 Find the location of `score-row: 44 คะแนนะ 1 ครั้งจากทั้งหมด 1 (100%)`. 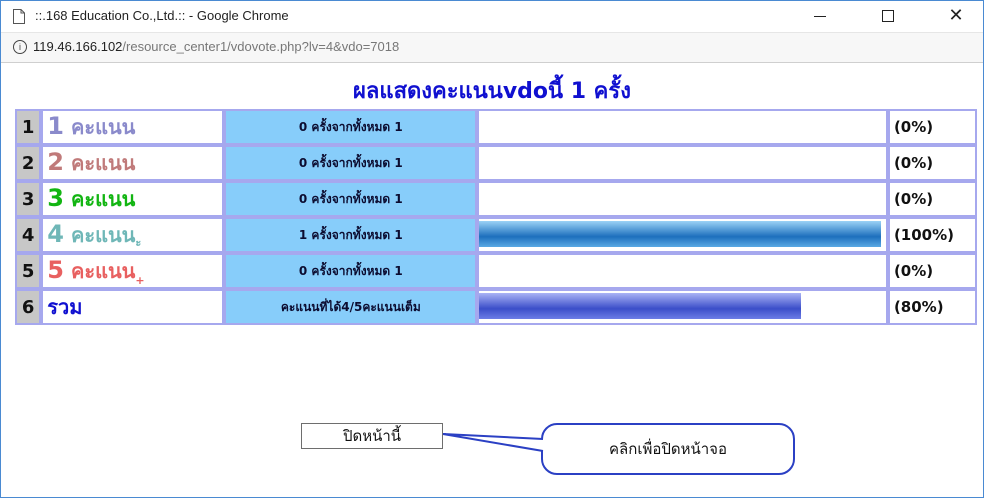

score-row: 44 คะแนนะ 1 ครั้งจากทั้งหมด 1 (100%) is located at coordinates (496, 235).